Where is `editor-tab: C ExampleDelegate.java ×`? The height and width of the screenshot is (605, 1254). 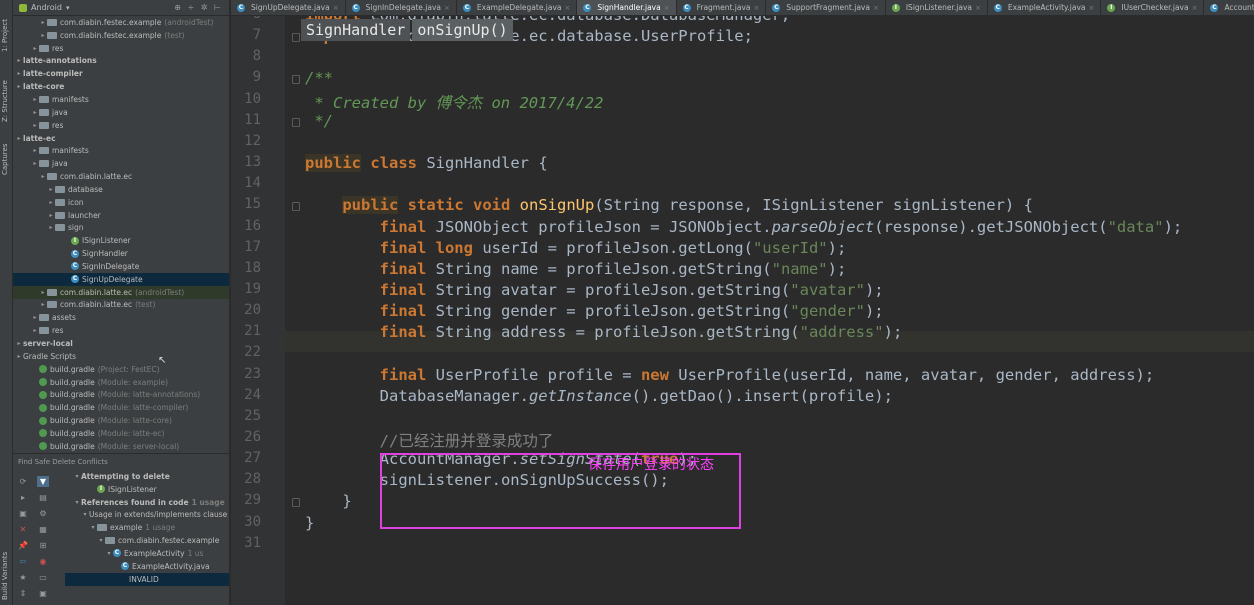 editor-tab: C ExampleDelegate.java × is located at coordinates (517, 7).